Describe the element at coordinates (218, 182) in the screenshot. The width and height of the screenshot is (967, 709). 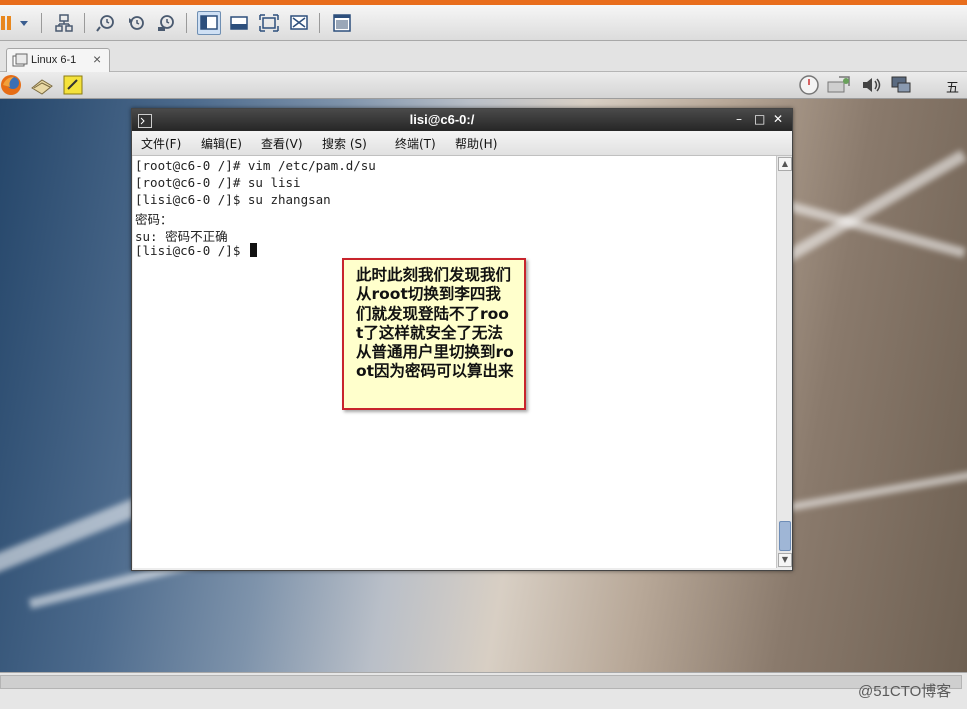
I see `terminal-line: [root@c6-0 /]# su lisi` at that location.